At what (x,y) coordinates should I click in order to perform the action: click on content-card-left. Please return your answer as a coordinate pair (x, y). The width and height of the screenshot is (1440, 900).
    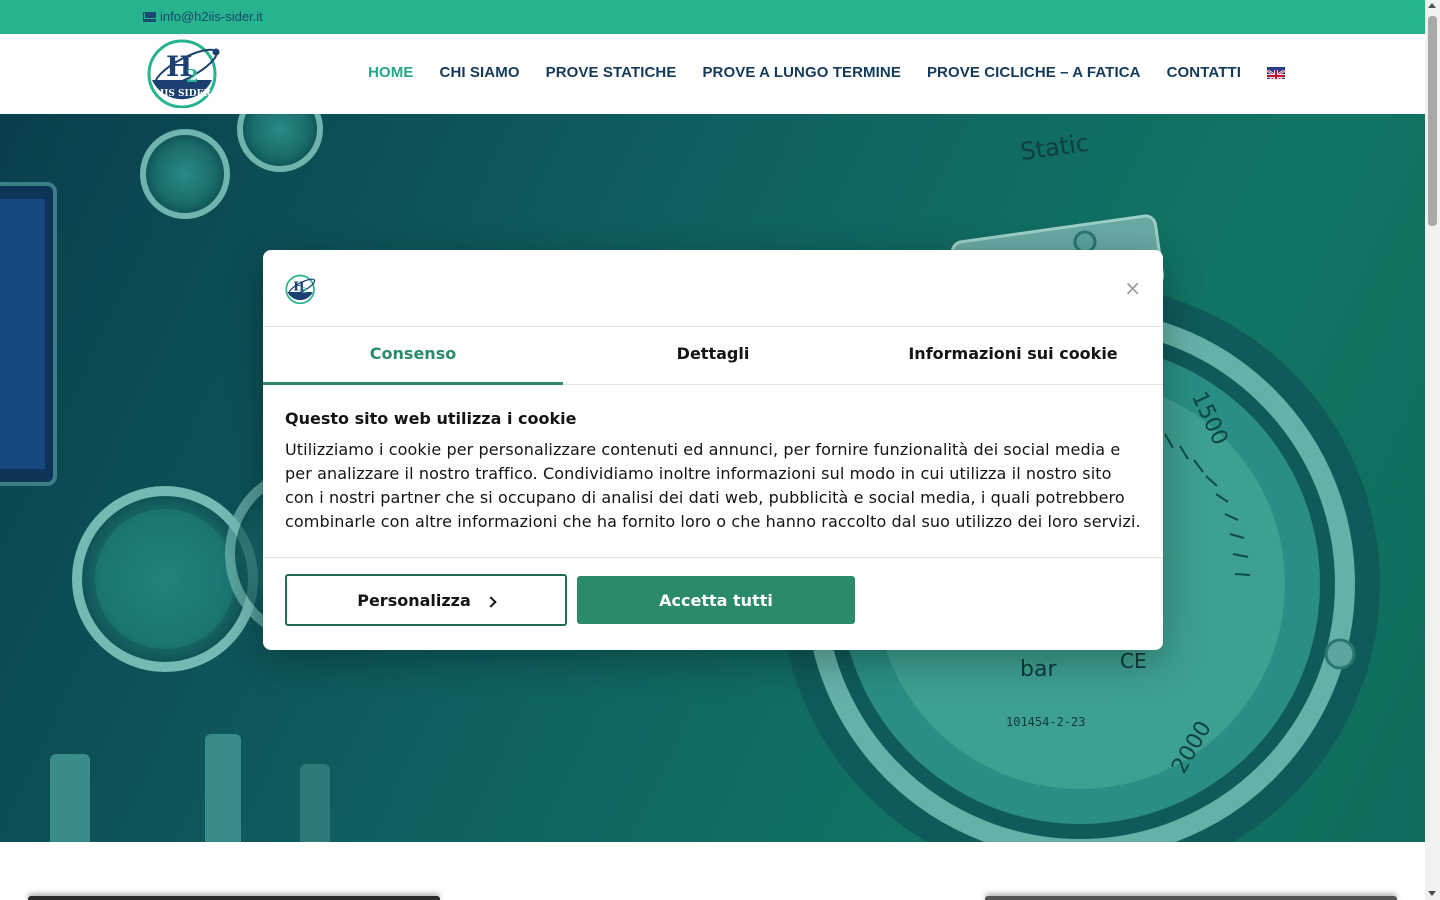
    Looking at the image, I should click on (234, 898).